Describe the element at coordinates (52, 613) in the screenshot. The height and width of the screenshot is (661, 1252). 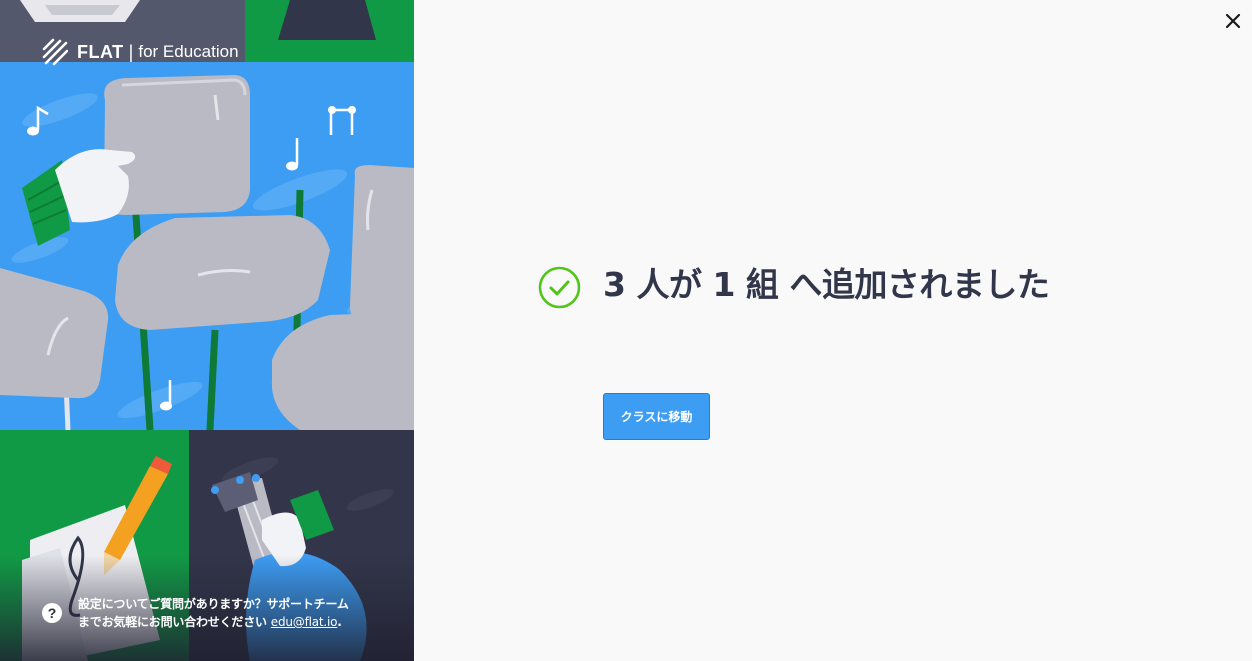
I see `question-mark-icon: ?` at that location.